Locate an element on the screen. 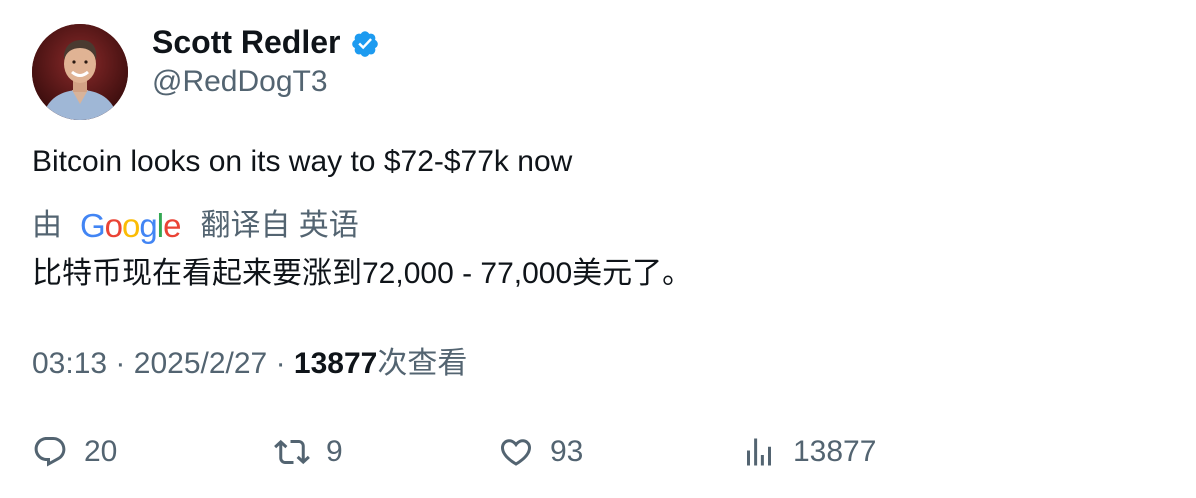  views-count: 13877 is located at coordinates (335, 363).